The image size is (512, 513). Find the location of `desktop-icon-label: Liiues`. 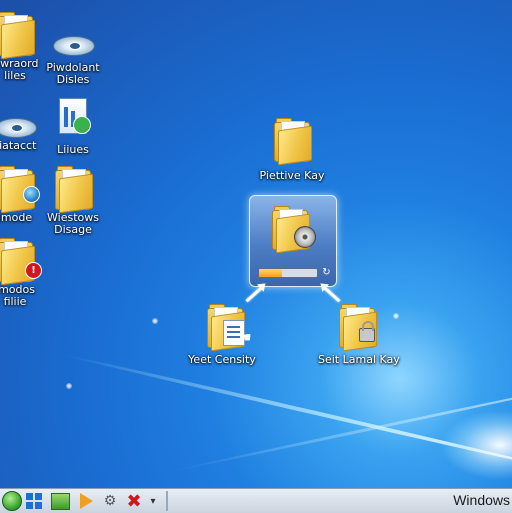

desktop-icon-label: Liiues is located at coordinates (73, 149).